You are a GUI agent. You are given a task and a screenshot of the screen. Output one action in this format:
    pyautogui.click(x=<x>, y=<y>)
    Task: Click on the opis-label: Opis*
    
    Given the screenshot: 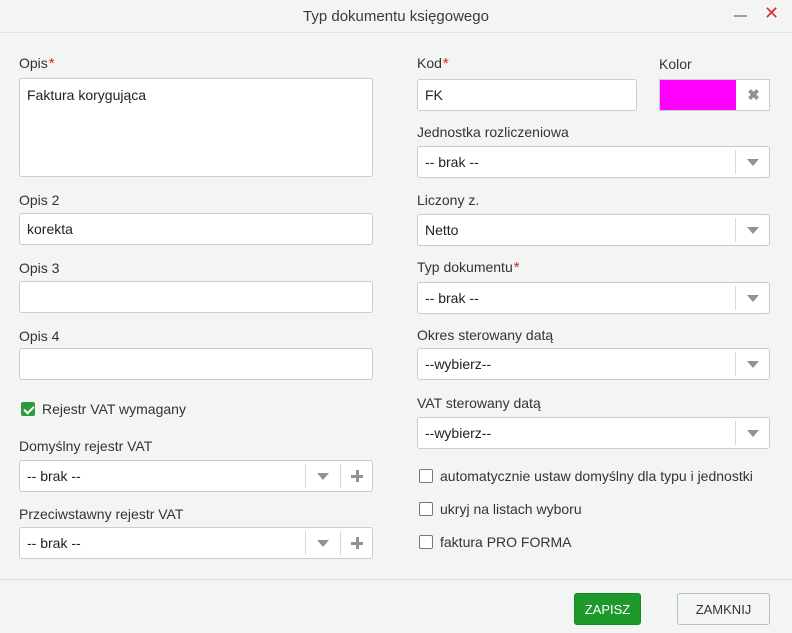 What is the action you would take?
    pyautogui.click(x=37, y=63)
    